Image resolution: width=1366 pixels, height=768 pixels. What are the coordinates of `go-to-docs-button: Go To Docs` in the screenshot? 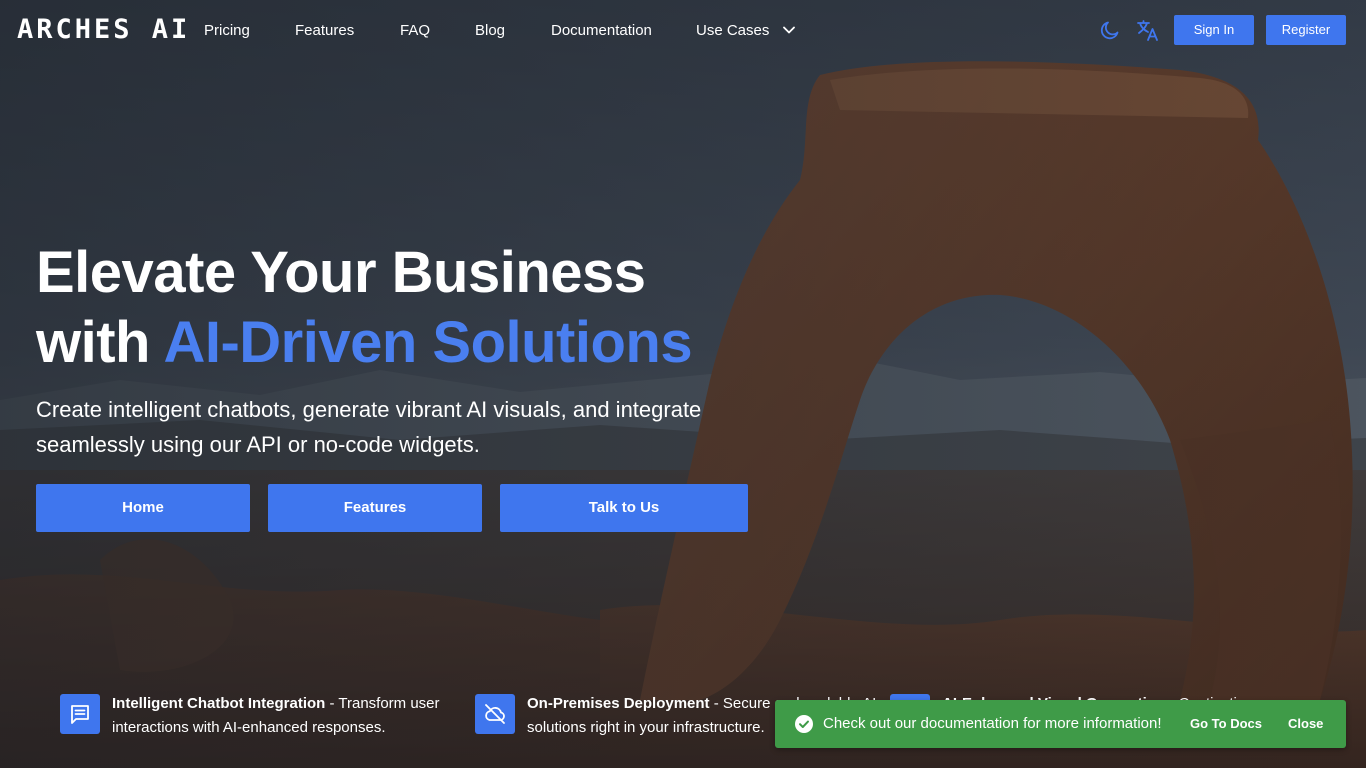 It's located at (1226, 724).